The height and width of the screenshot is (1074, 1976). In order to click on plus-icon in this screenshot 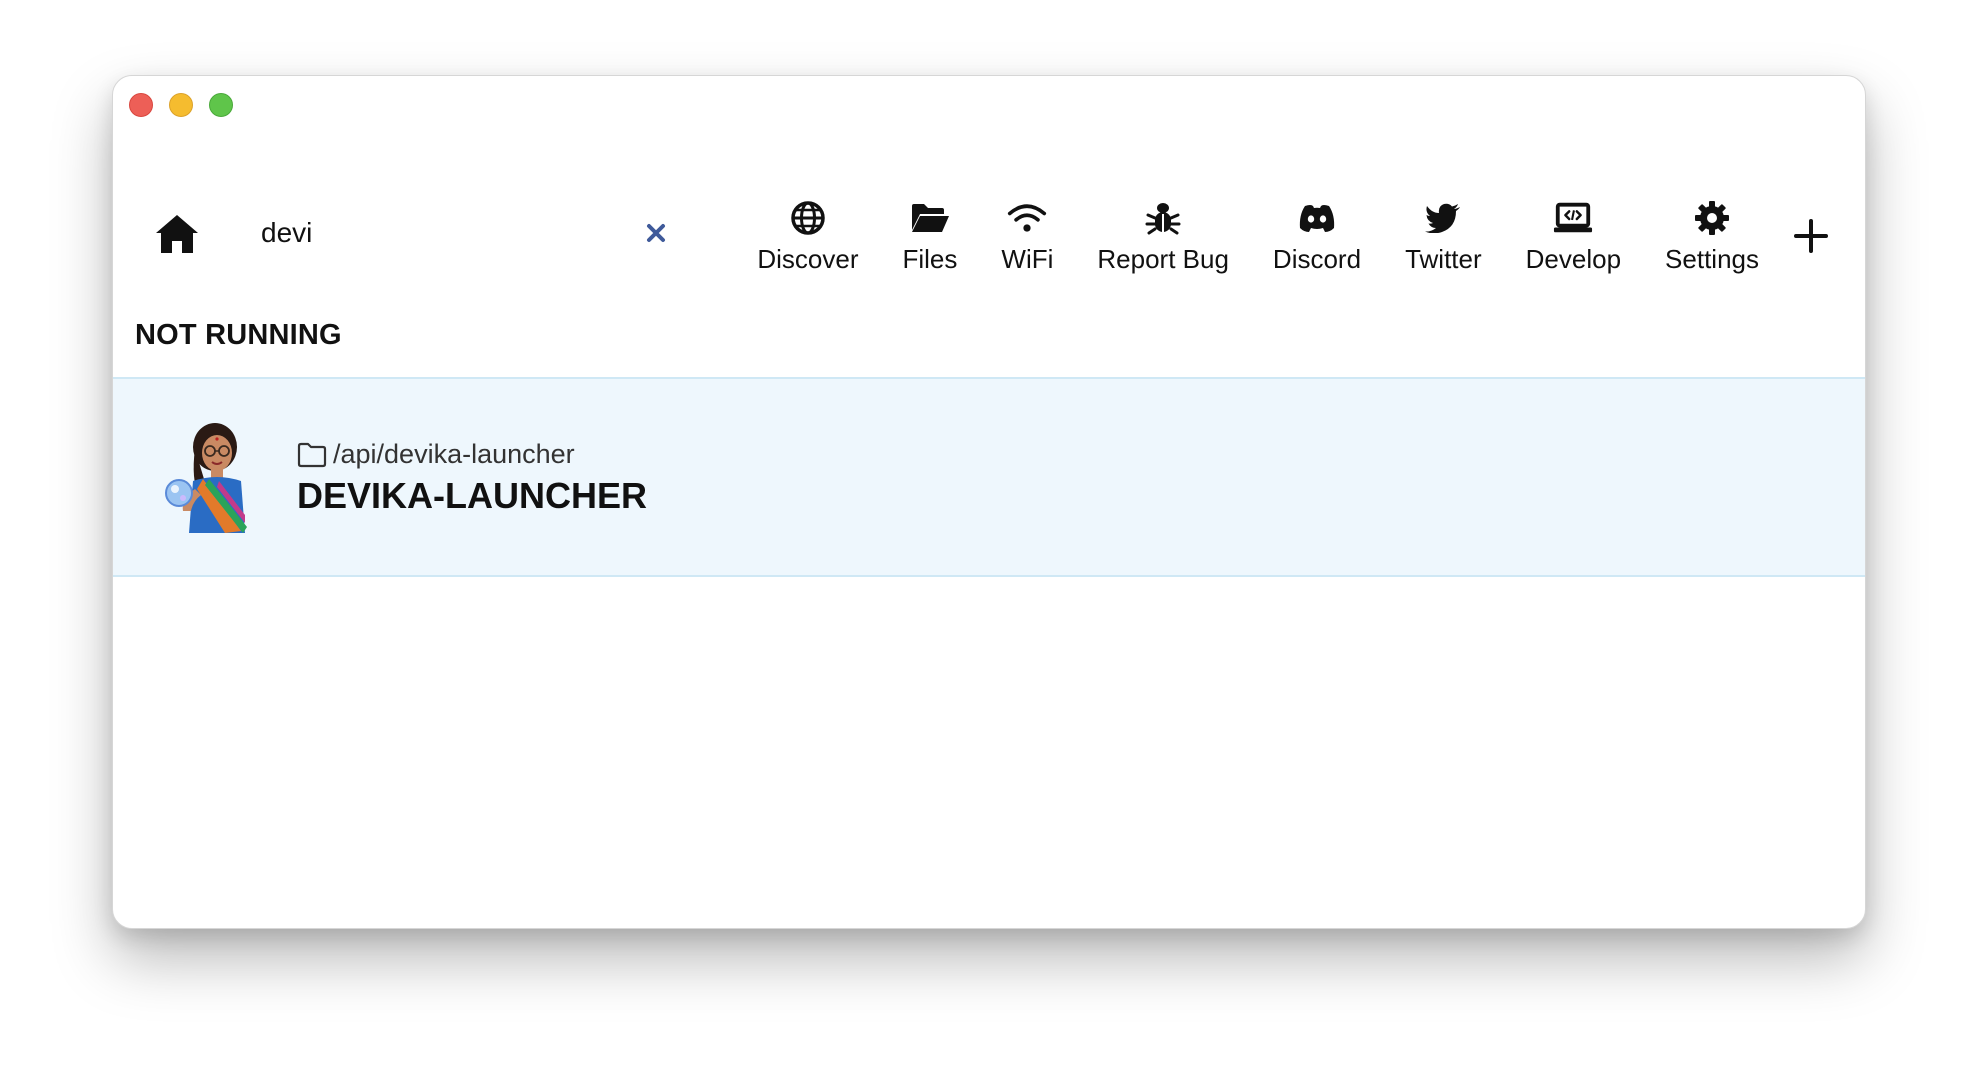, I will do `click(1811, 236)`.